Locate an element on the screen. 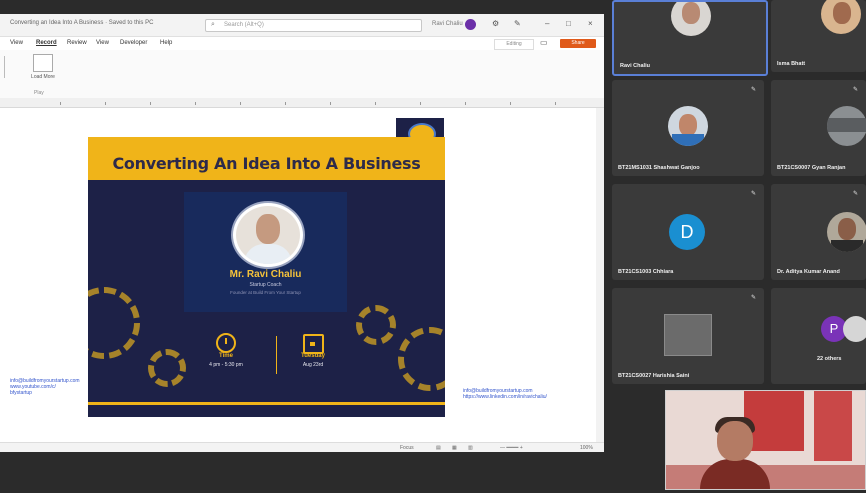 This screenshot has height=493, width=866. poster-divider is located at coordinates (276, 355).